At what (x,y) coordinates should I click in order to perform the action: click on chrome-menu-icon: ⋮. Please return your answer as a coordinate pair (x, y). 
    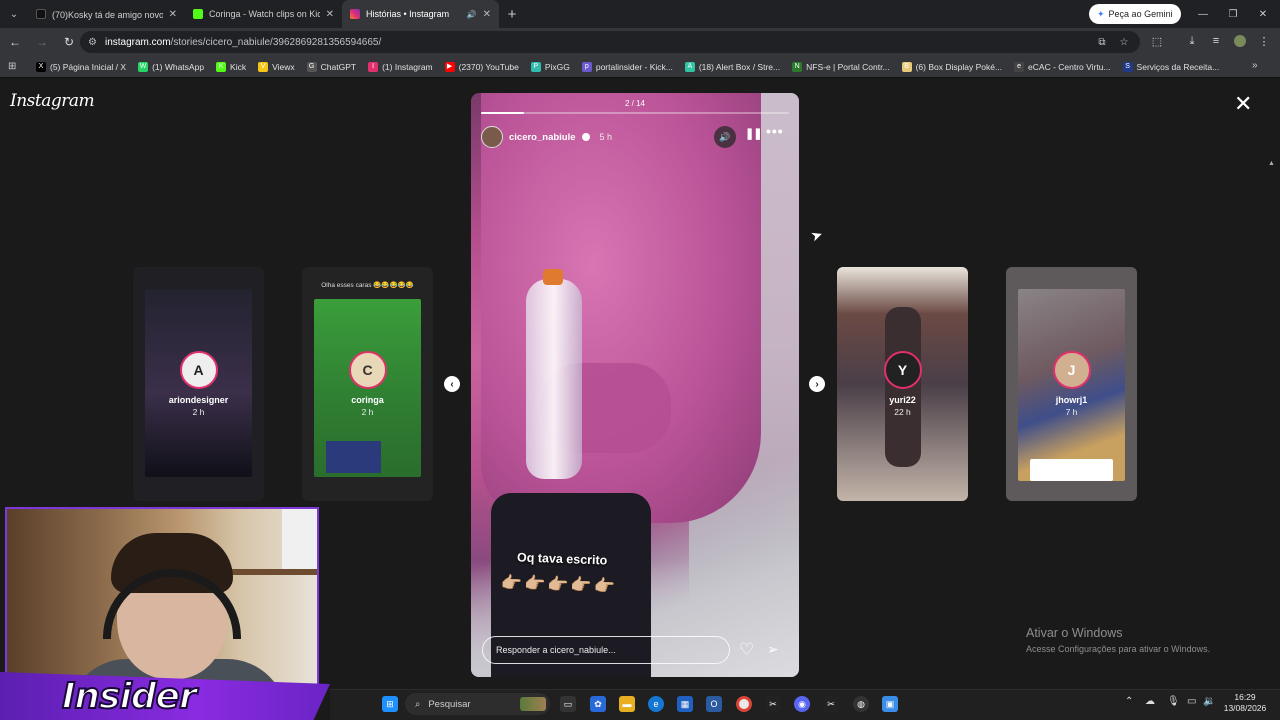
    Looking at the image, I should click on (1264, 41).